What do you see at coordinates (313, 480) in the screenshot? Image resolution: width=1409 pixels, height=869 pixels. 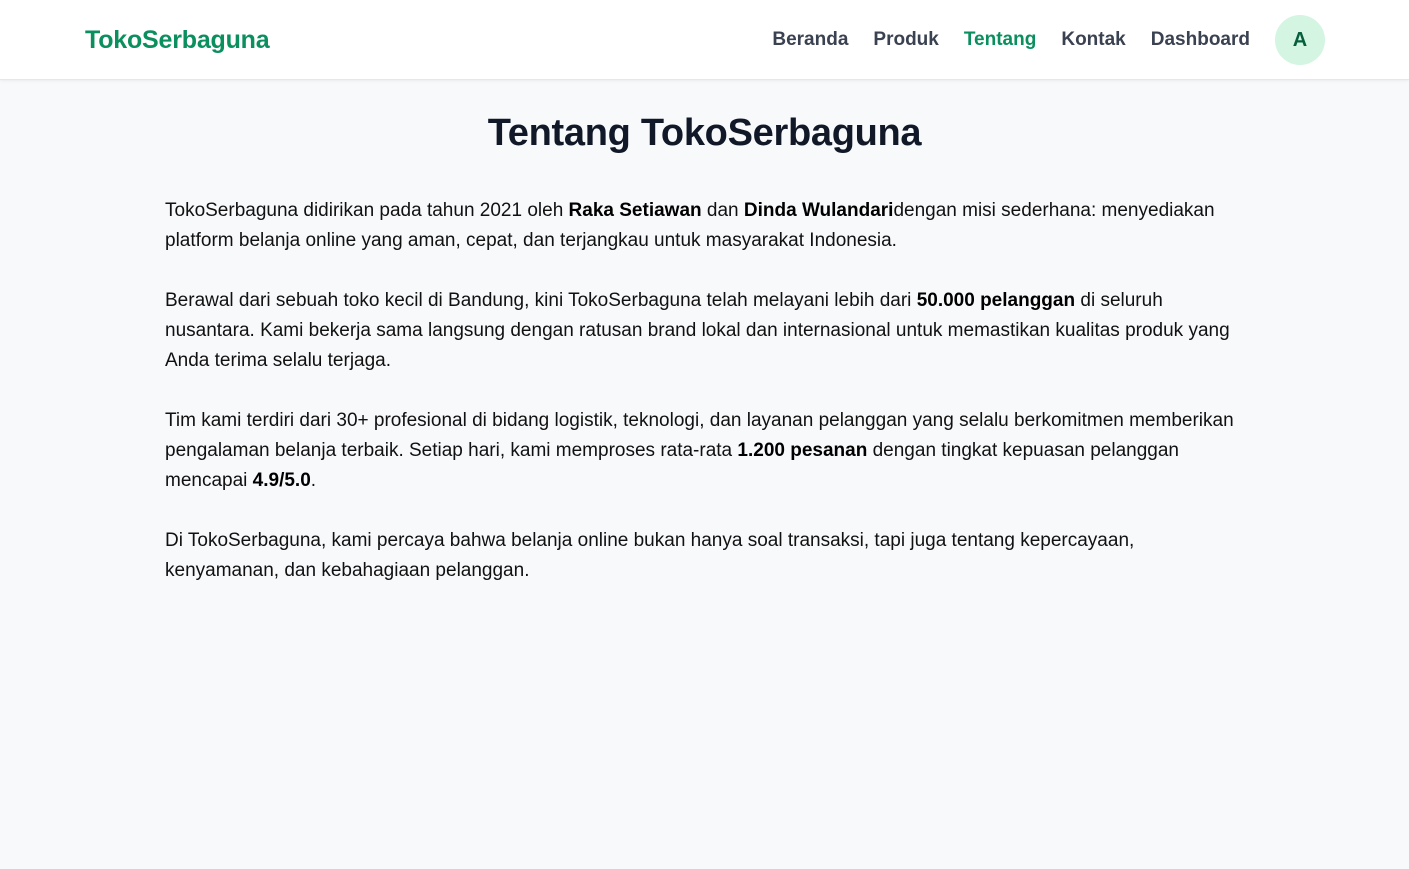 I see `paragraph-text: .` at bounding box center [313, 480].